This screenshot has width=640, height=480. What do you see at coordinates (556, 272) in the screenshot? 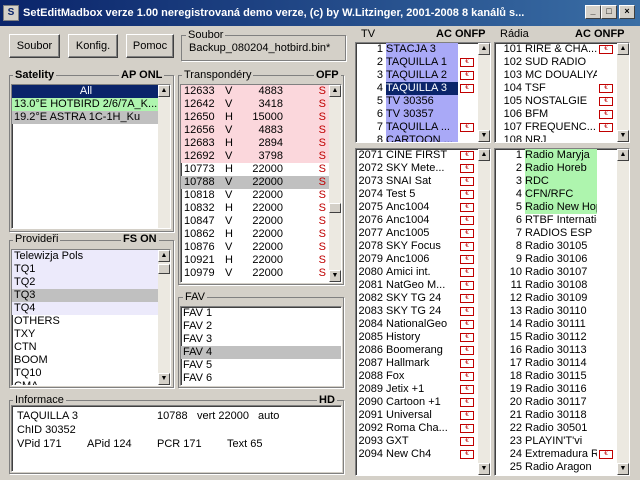
I see `radio-channel-row: 10 Radio 30107` at bounding box center [556, 272].